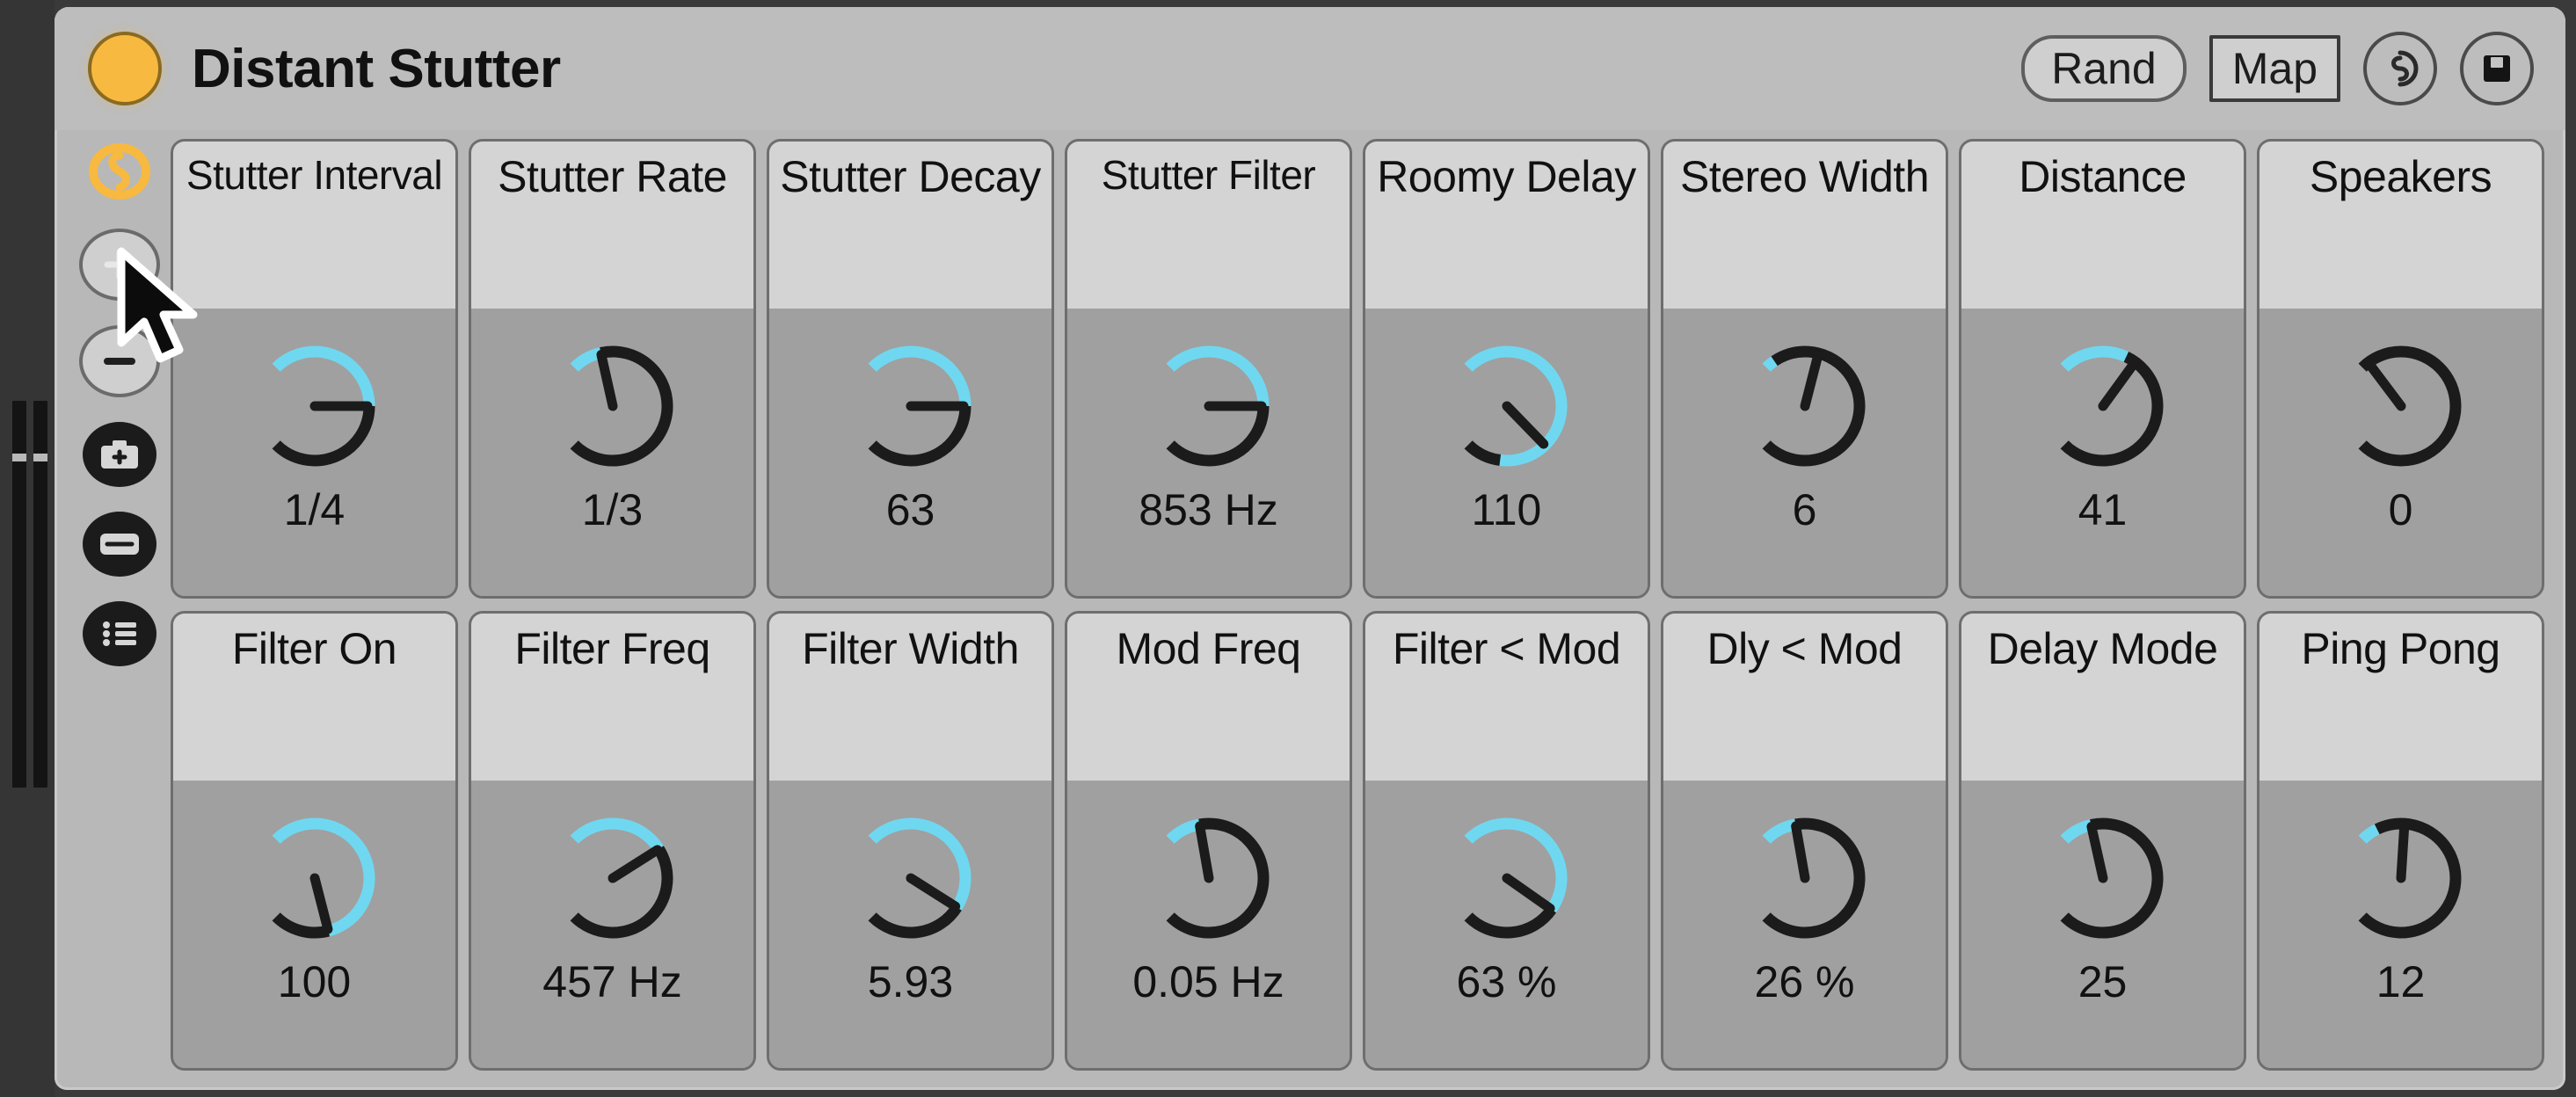 The width and height of the screenshot is (2576, 1097). I want to click on parameter-body: 457 Hz, so click(612, 925).